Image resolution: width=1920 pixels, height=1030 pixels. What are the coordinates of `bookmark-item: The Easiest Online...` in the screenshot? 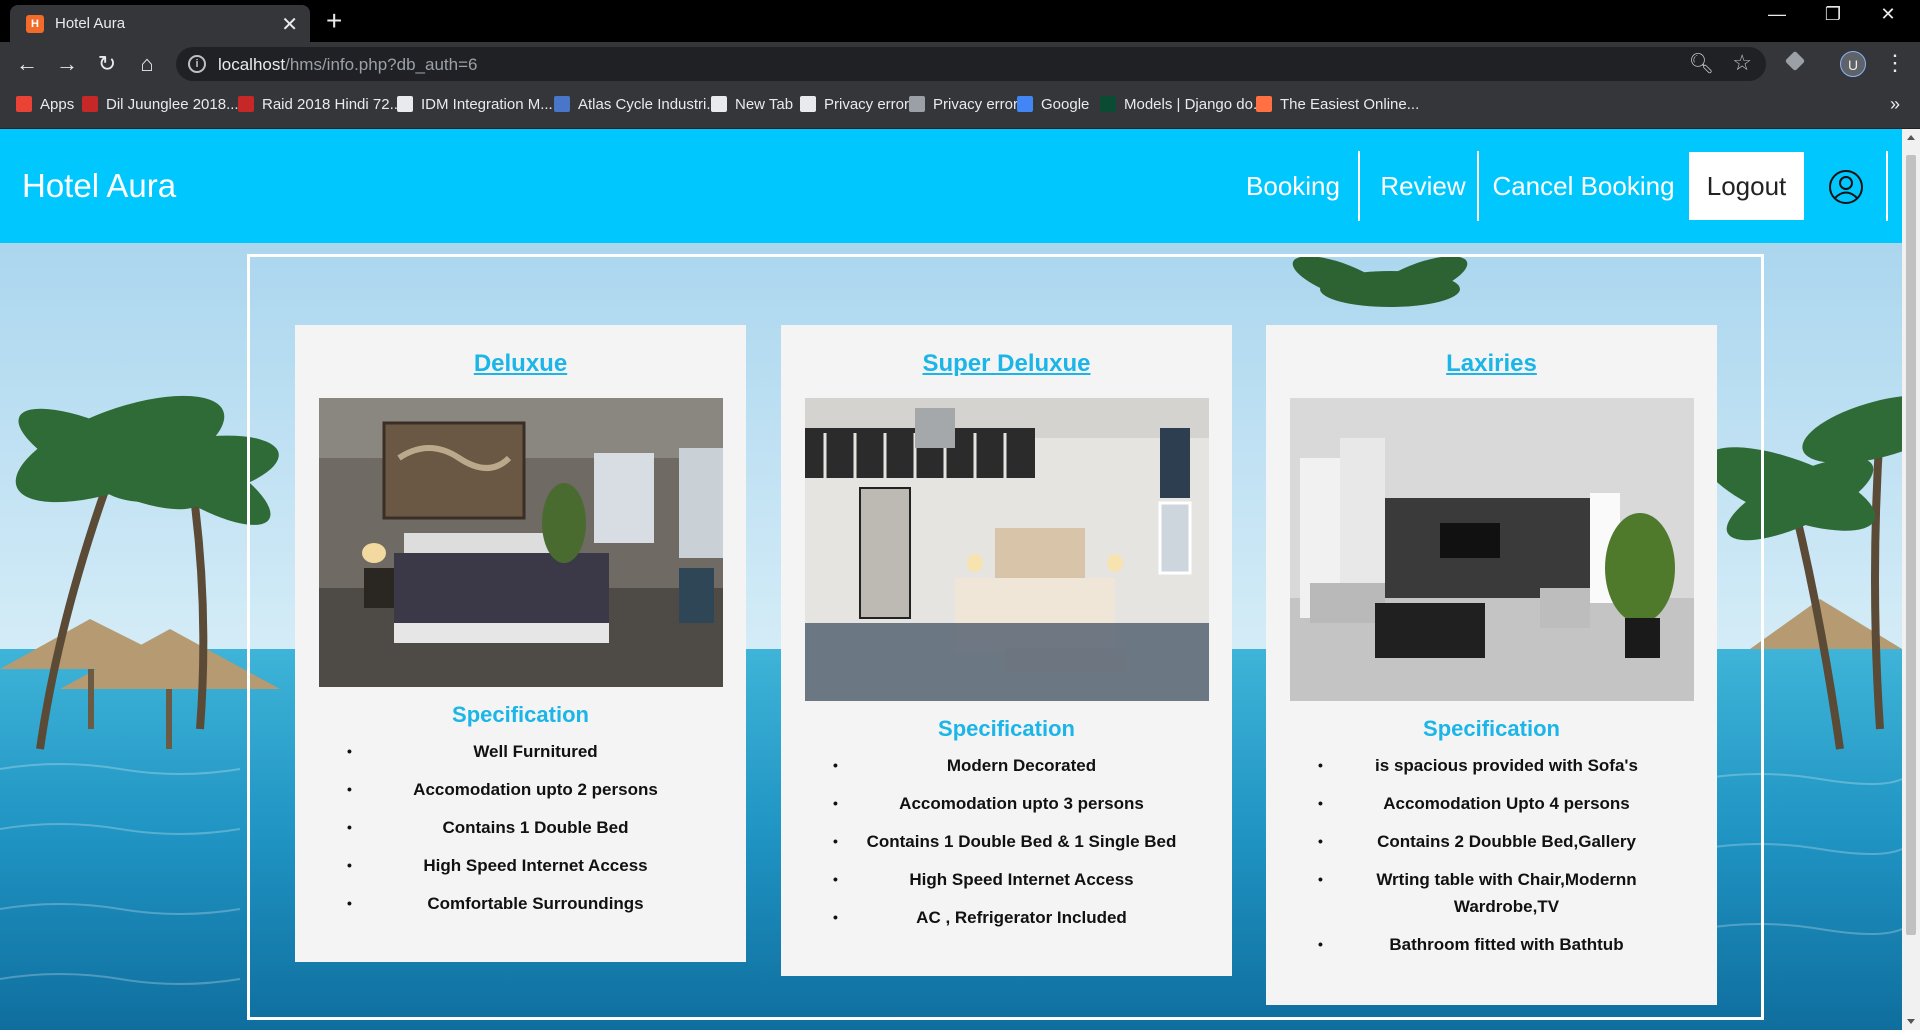 It's located at (1337, 104).